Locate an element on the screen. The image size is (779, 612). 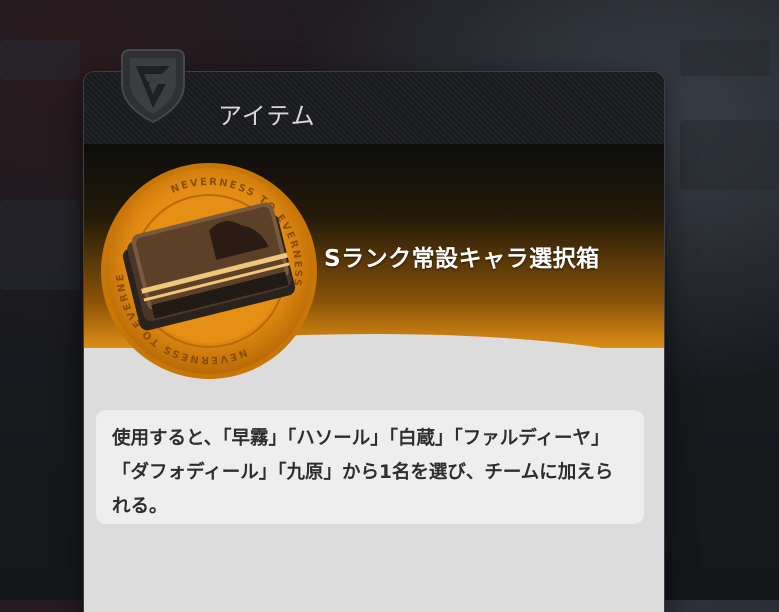
item-name: Sランク常設キャラ選択箱 is located at coordinates (462, 259).